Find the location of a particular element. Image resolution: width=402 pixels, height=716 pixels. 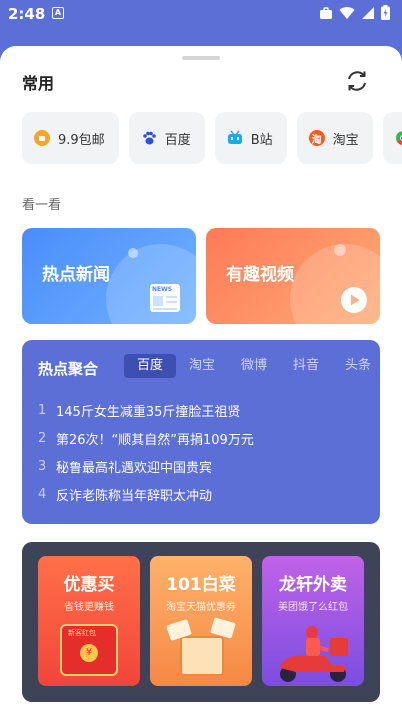

play-icon is located at coordinates (354, 300).